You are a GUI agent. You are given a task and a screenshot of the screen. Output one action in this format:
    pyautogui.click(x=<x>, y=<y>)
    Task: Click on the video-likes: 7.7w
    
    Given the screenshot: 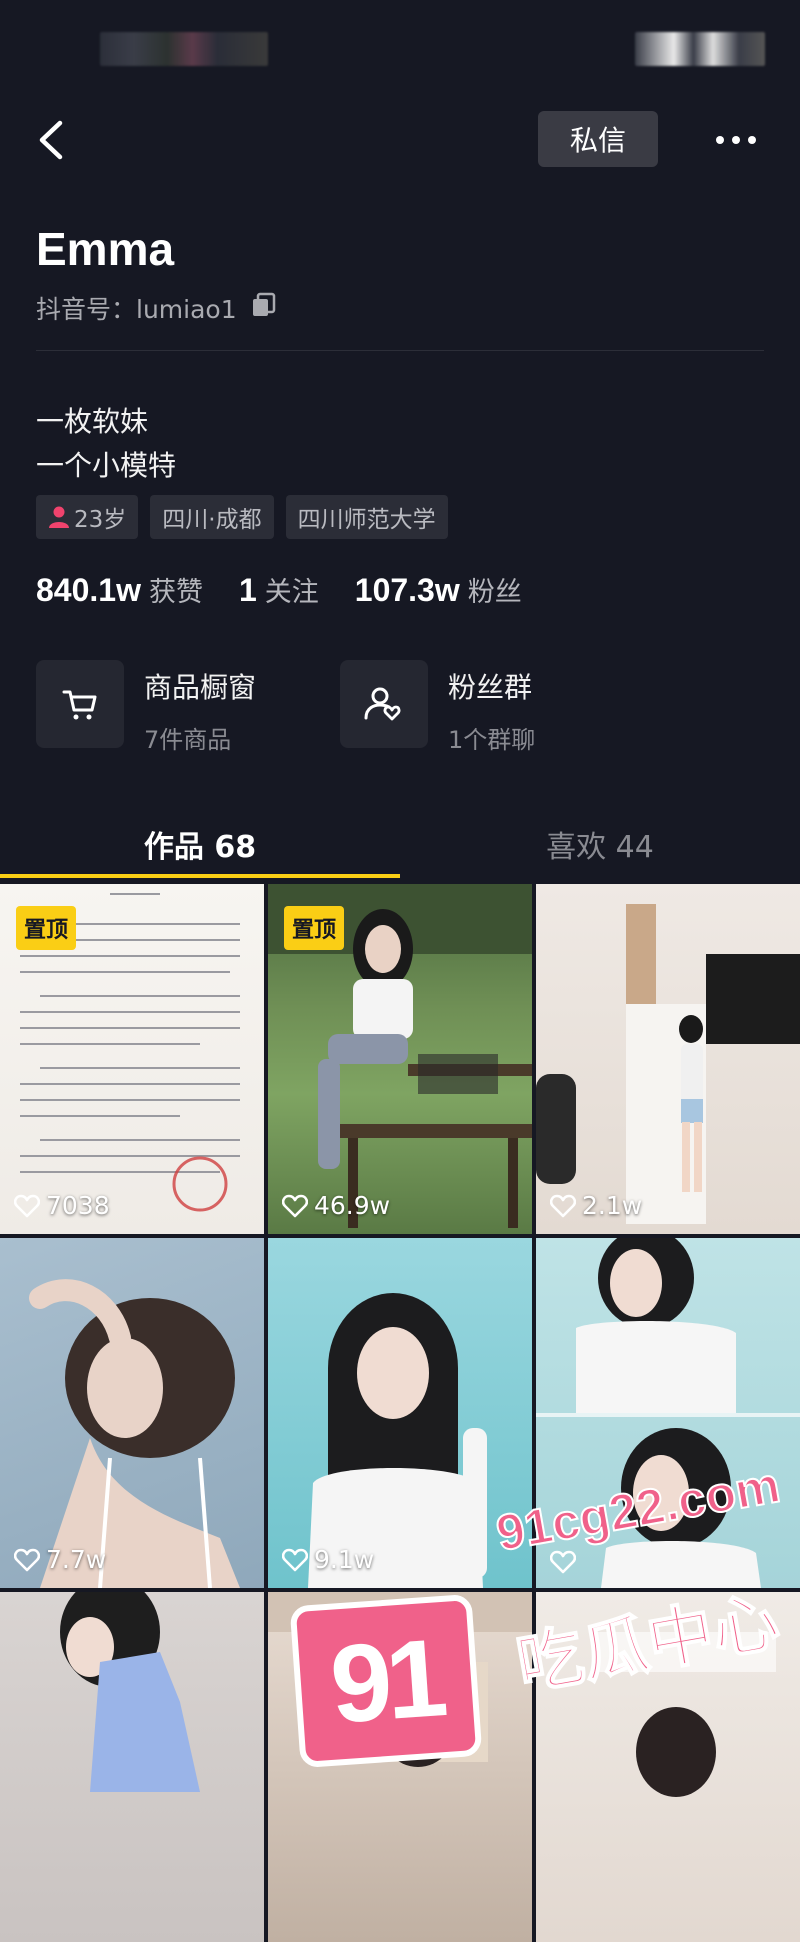 What is the action you would take?
    pyautogui.click(x=60, y=1559)
    